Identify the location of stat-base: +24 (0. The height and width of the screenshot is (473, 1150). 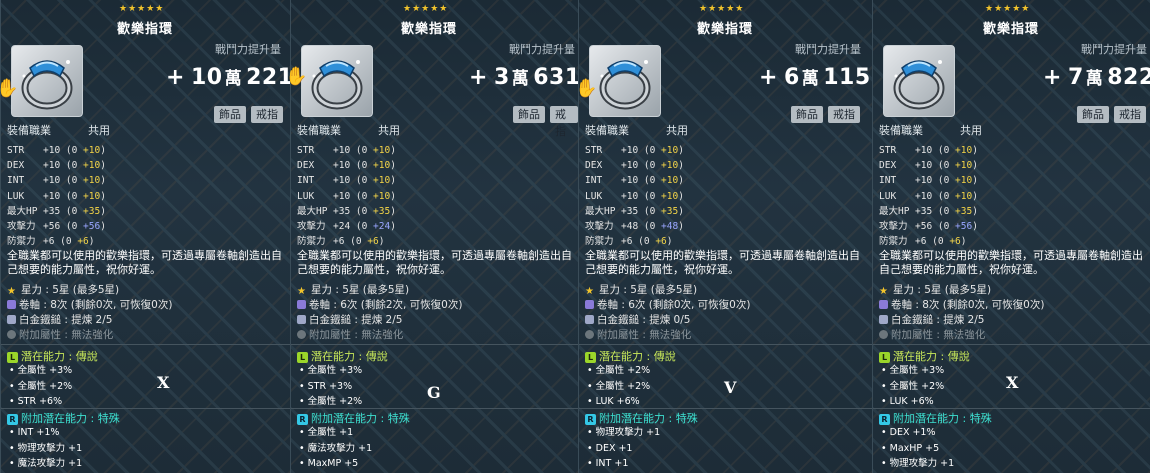
(353, 227).